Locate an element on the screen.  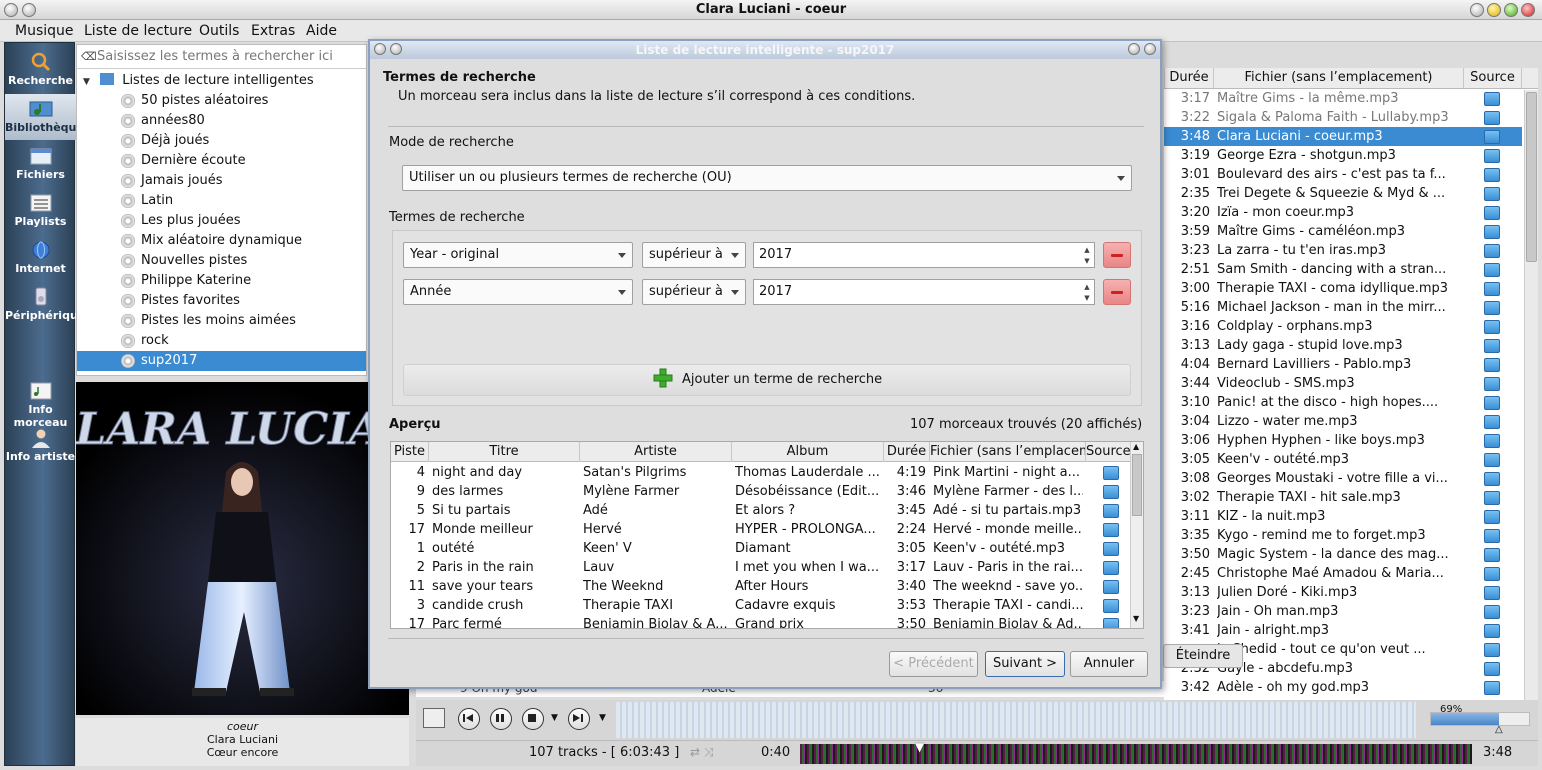
playlist-row: 3:23 La zarra - tu t'en iras.mp3 is located at coordinates (1343, 250).